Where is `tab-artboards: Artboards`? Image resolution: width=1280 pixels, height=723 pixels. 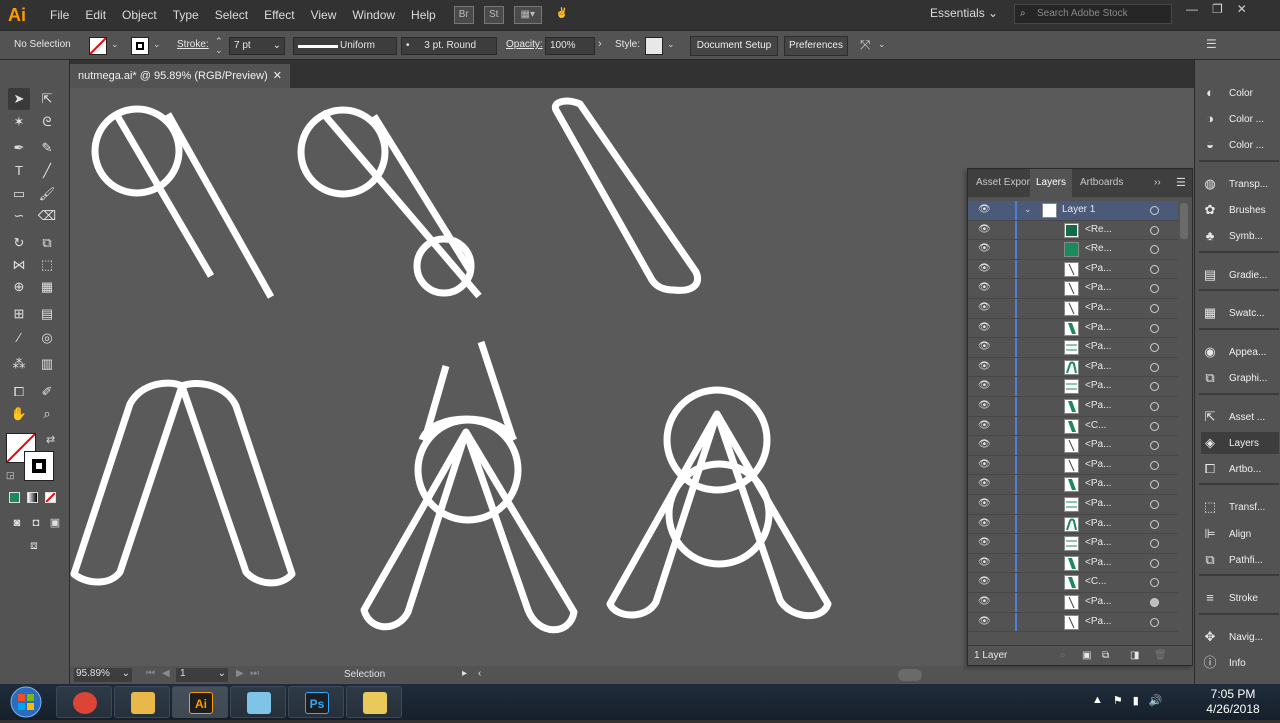
tab-artboards: Artboards is located at coordinates (1101, 183).